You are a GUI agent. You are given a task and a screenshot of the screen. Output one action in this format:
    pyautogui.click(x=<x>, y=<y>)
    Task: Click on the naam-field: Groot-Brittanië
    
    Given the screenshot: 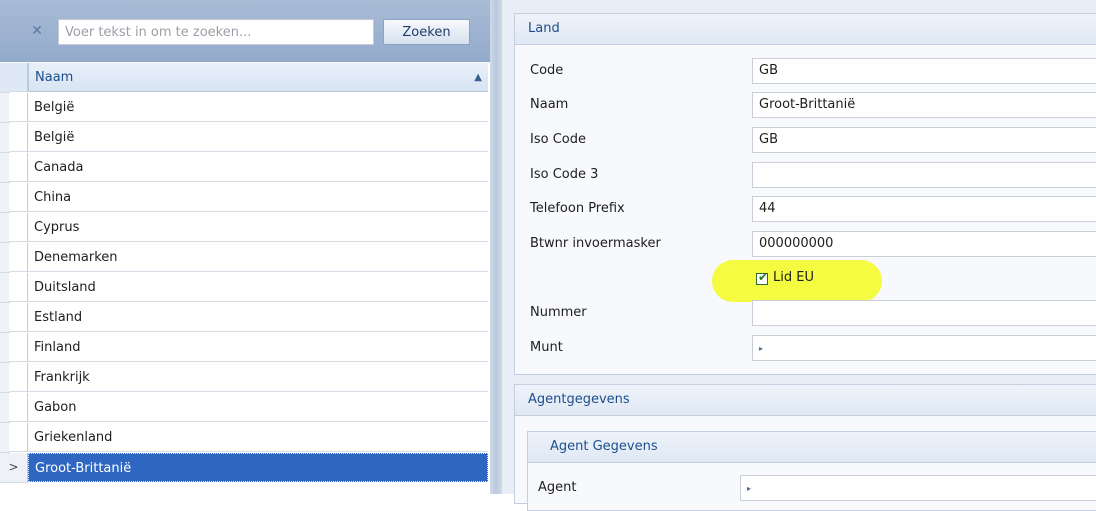 What is the action you would take?
    pyautogui.click(x=924, y=105)
    